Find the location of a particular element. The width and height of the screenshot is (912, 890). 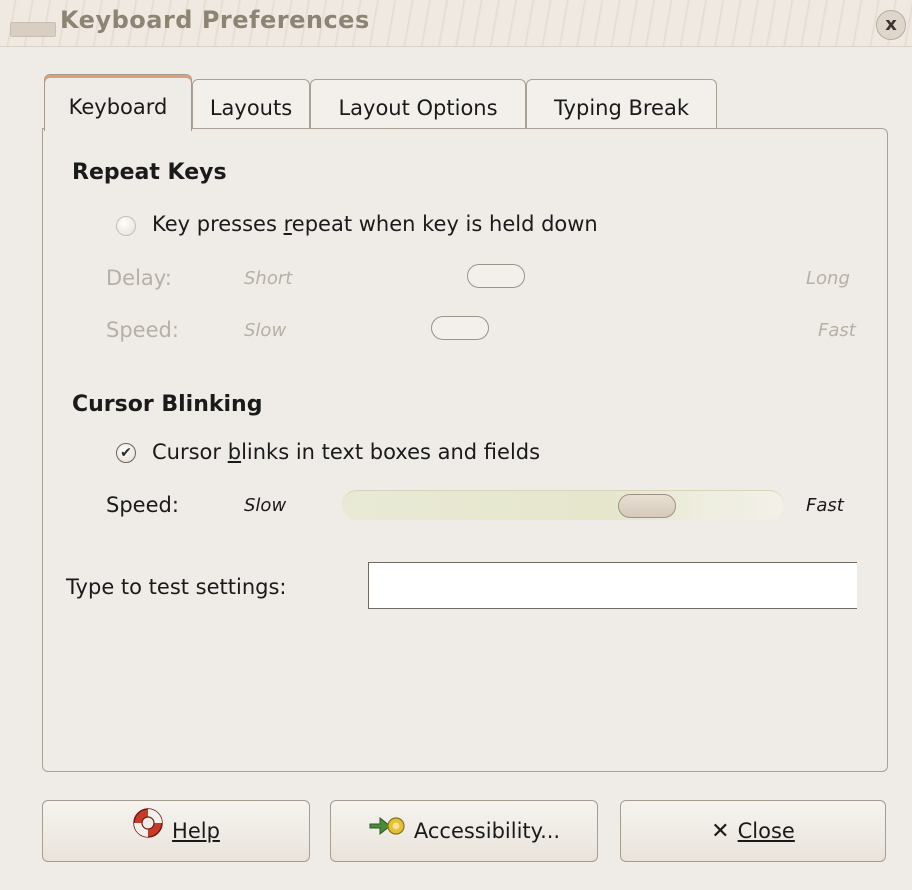

repeat-keys-heading: Repeat Keys is located at coordinates (149, 172).